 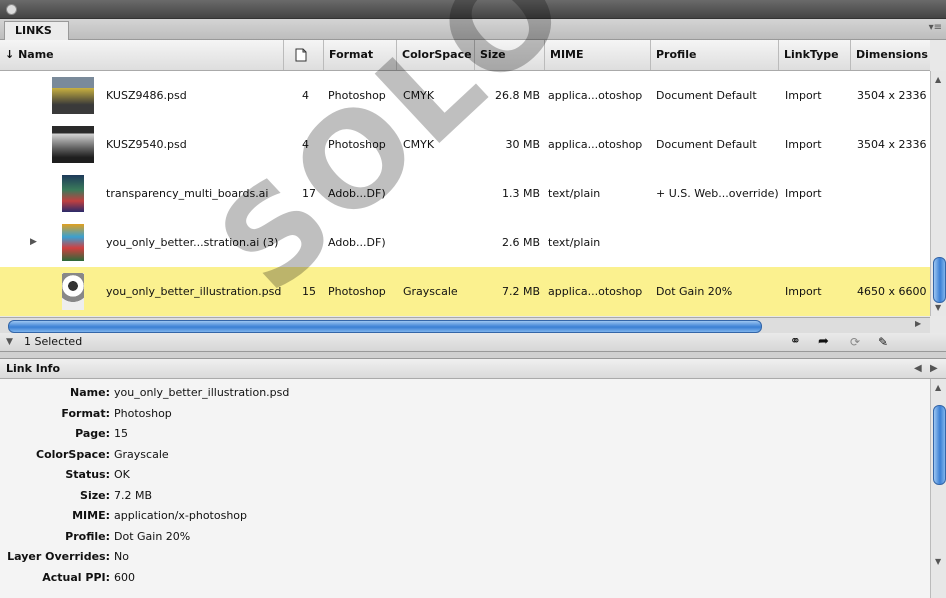 I want to click on scroll-right-icon: ▶, so click(x=918, y=323).